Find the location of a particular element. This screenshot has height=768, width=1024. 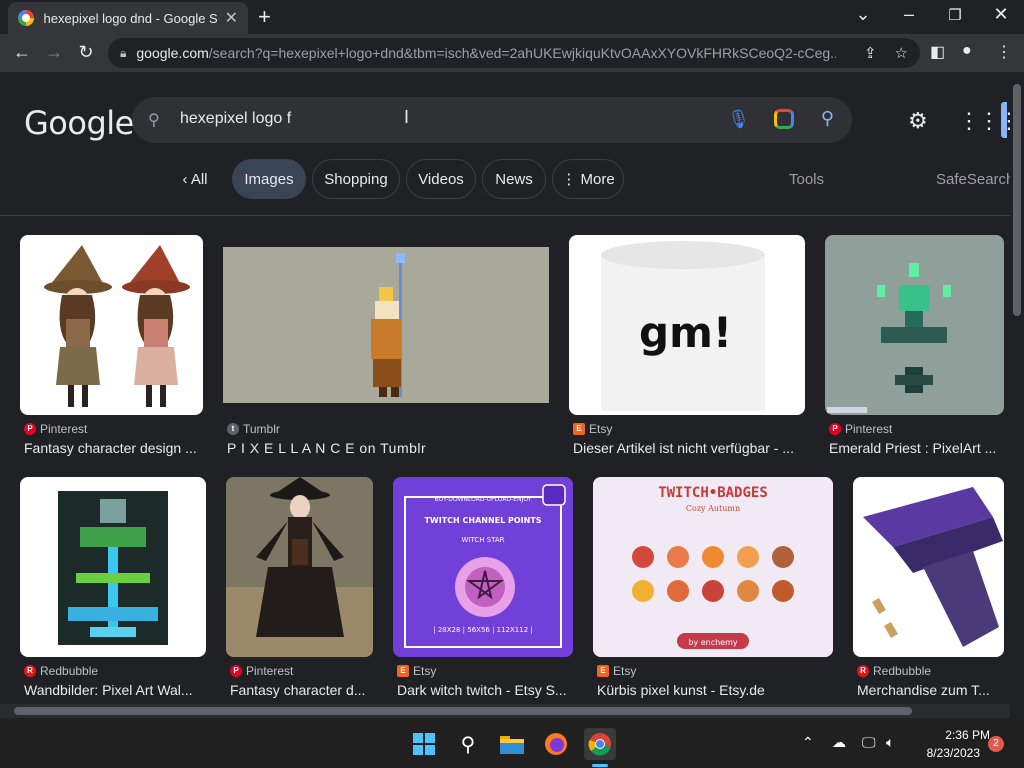

google-lens-icon is located at coordinates (784, 119).